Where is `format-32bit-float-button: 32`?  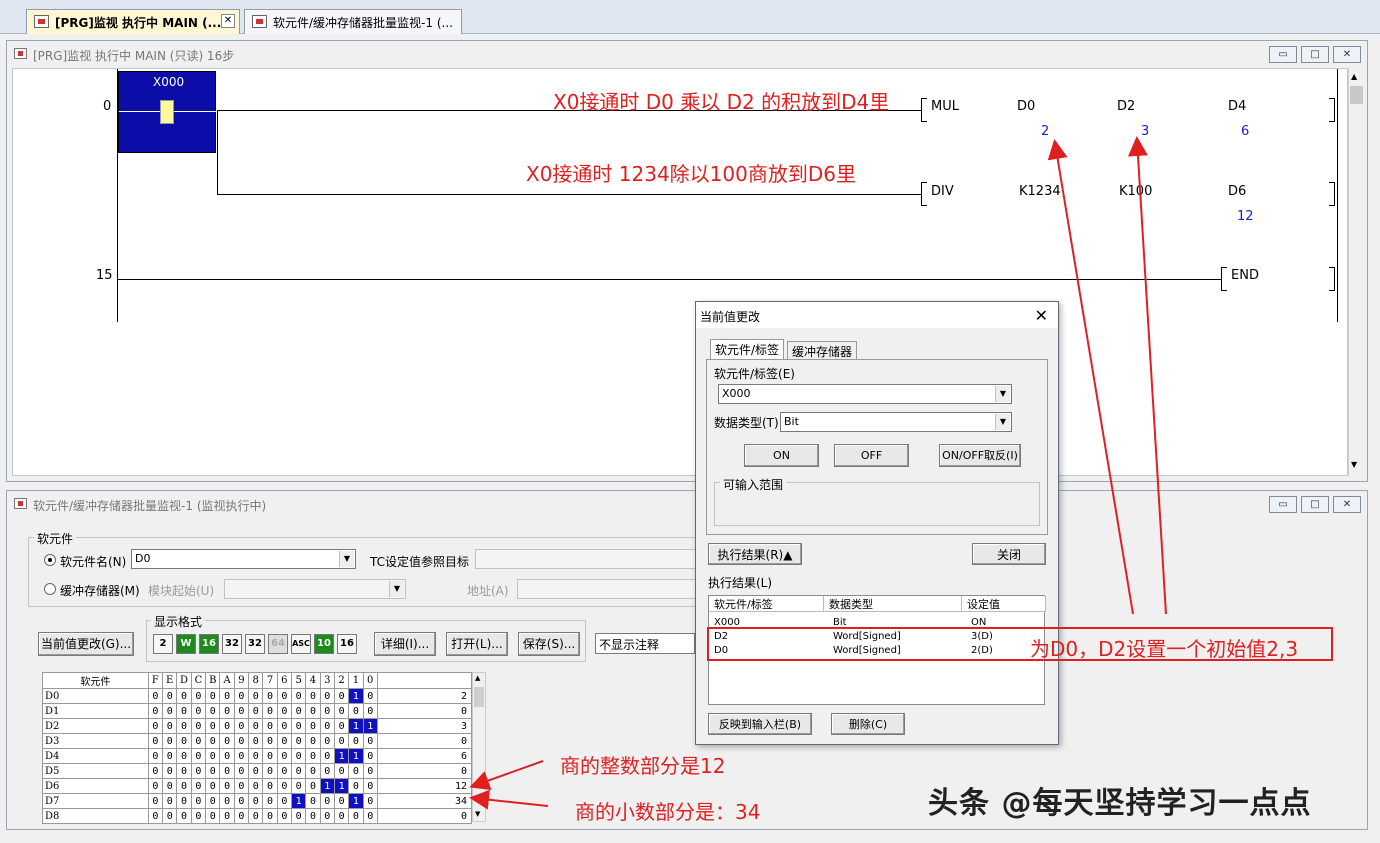 format-32bit-float-button: 32 is located at coordinates (255, 644).